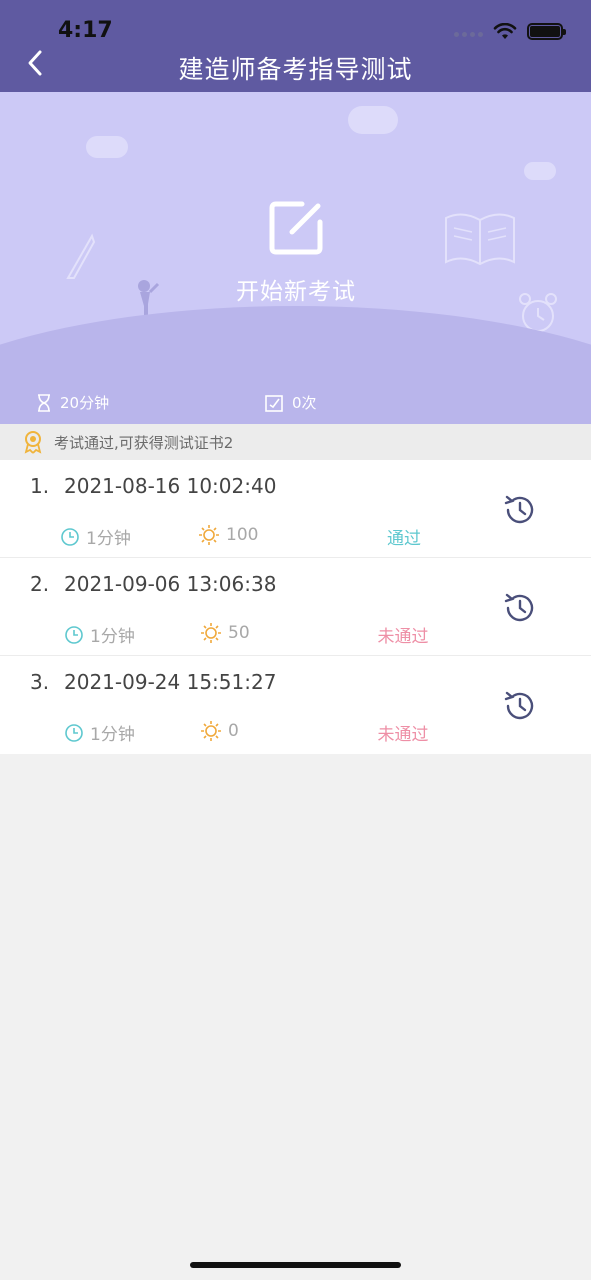 This screenshot has width=591, height=1280. Describe the element at coordinates (242, 535) in the screenshot. I see `record-score-value: 100` at that location.